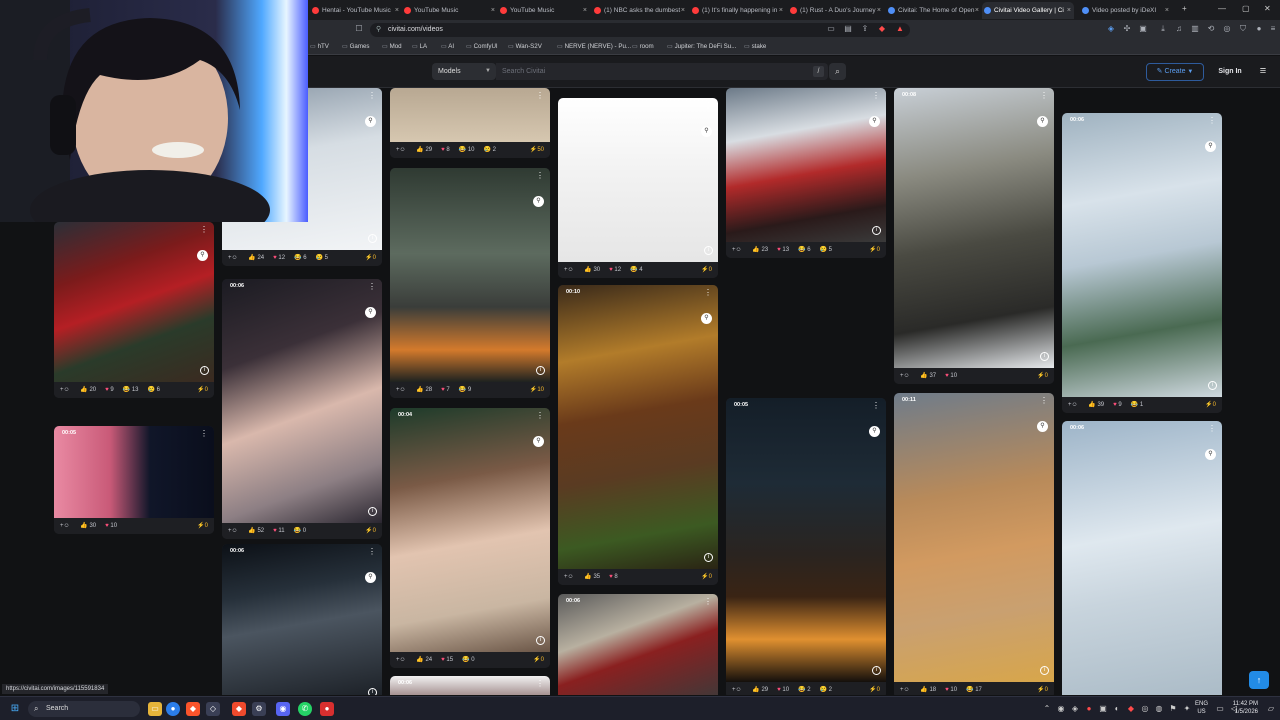  Describe the element at coordinates (848, 29) in the screenshot. I see `reader-icon: ▤` at that location.